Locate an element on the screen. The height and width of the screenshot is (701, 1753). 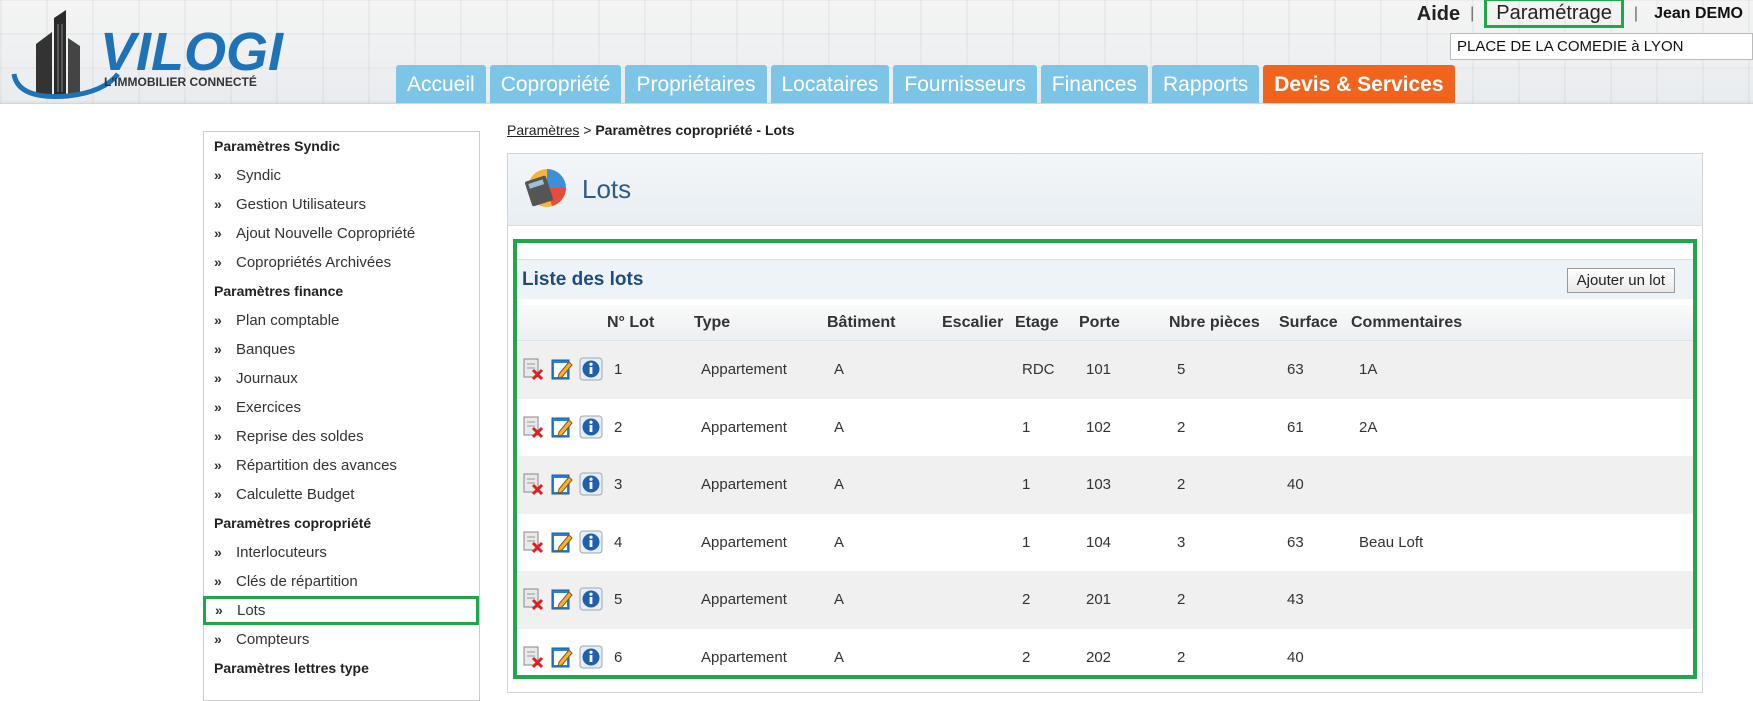
sidebar-item-syndic: » Syndic is located at coordinates (341, 175).